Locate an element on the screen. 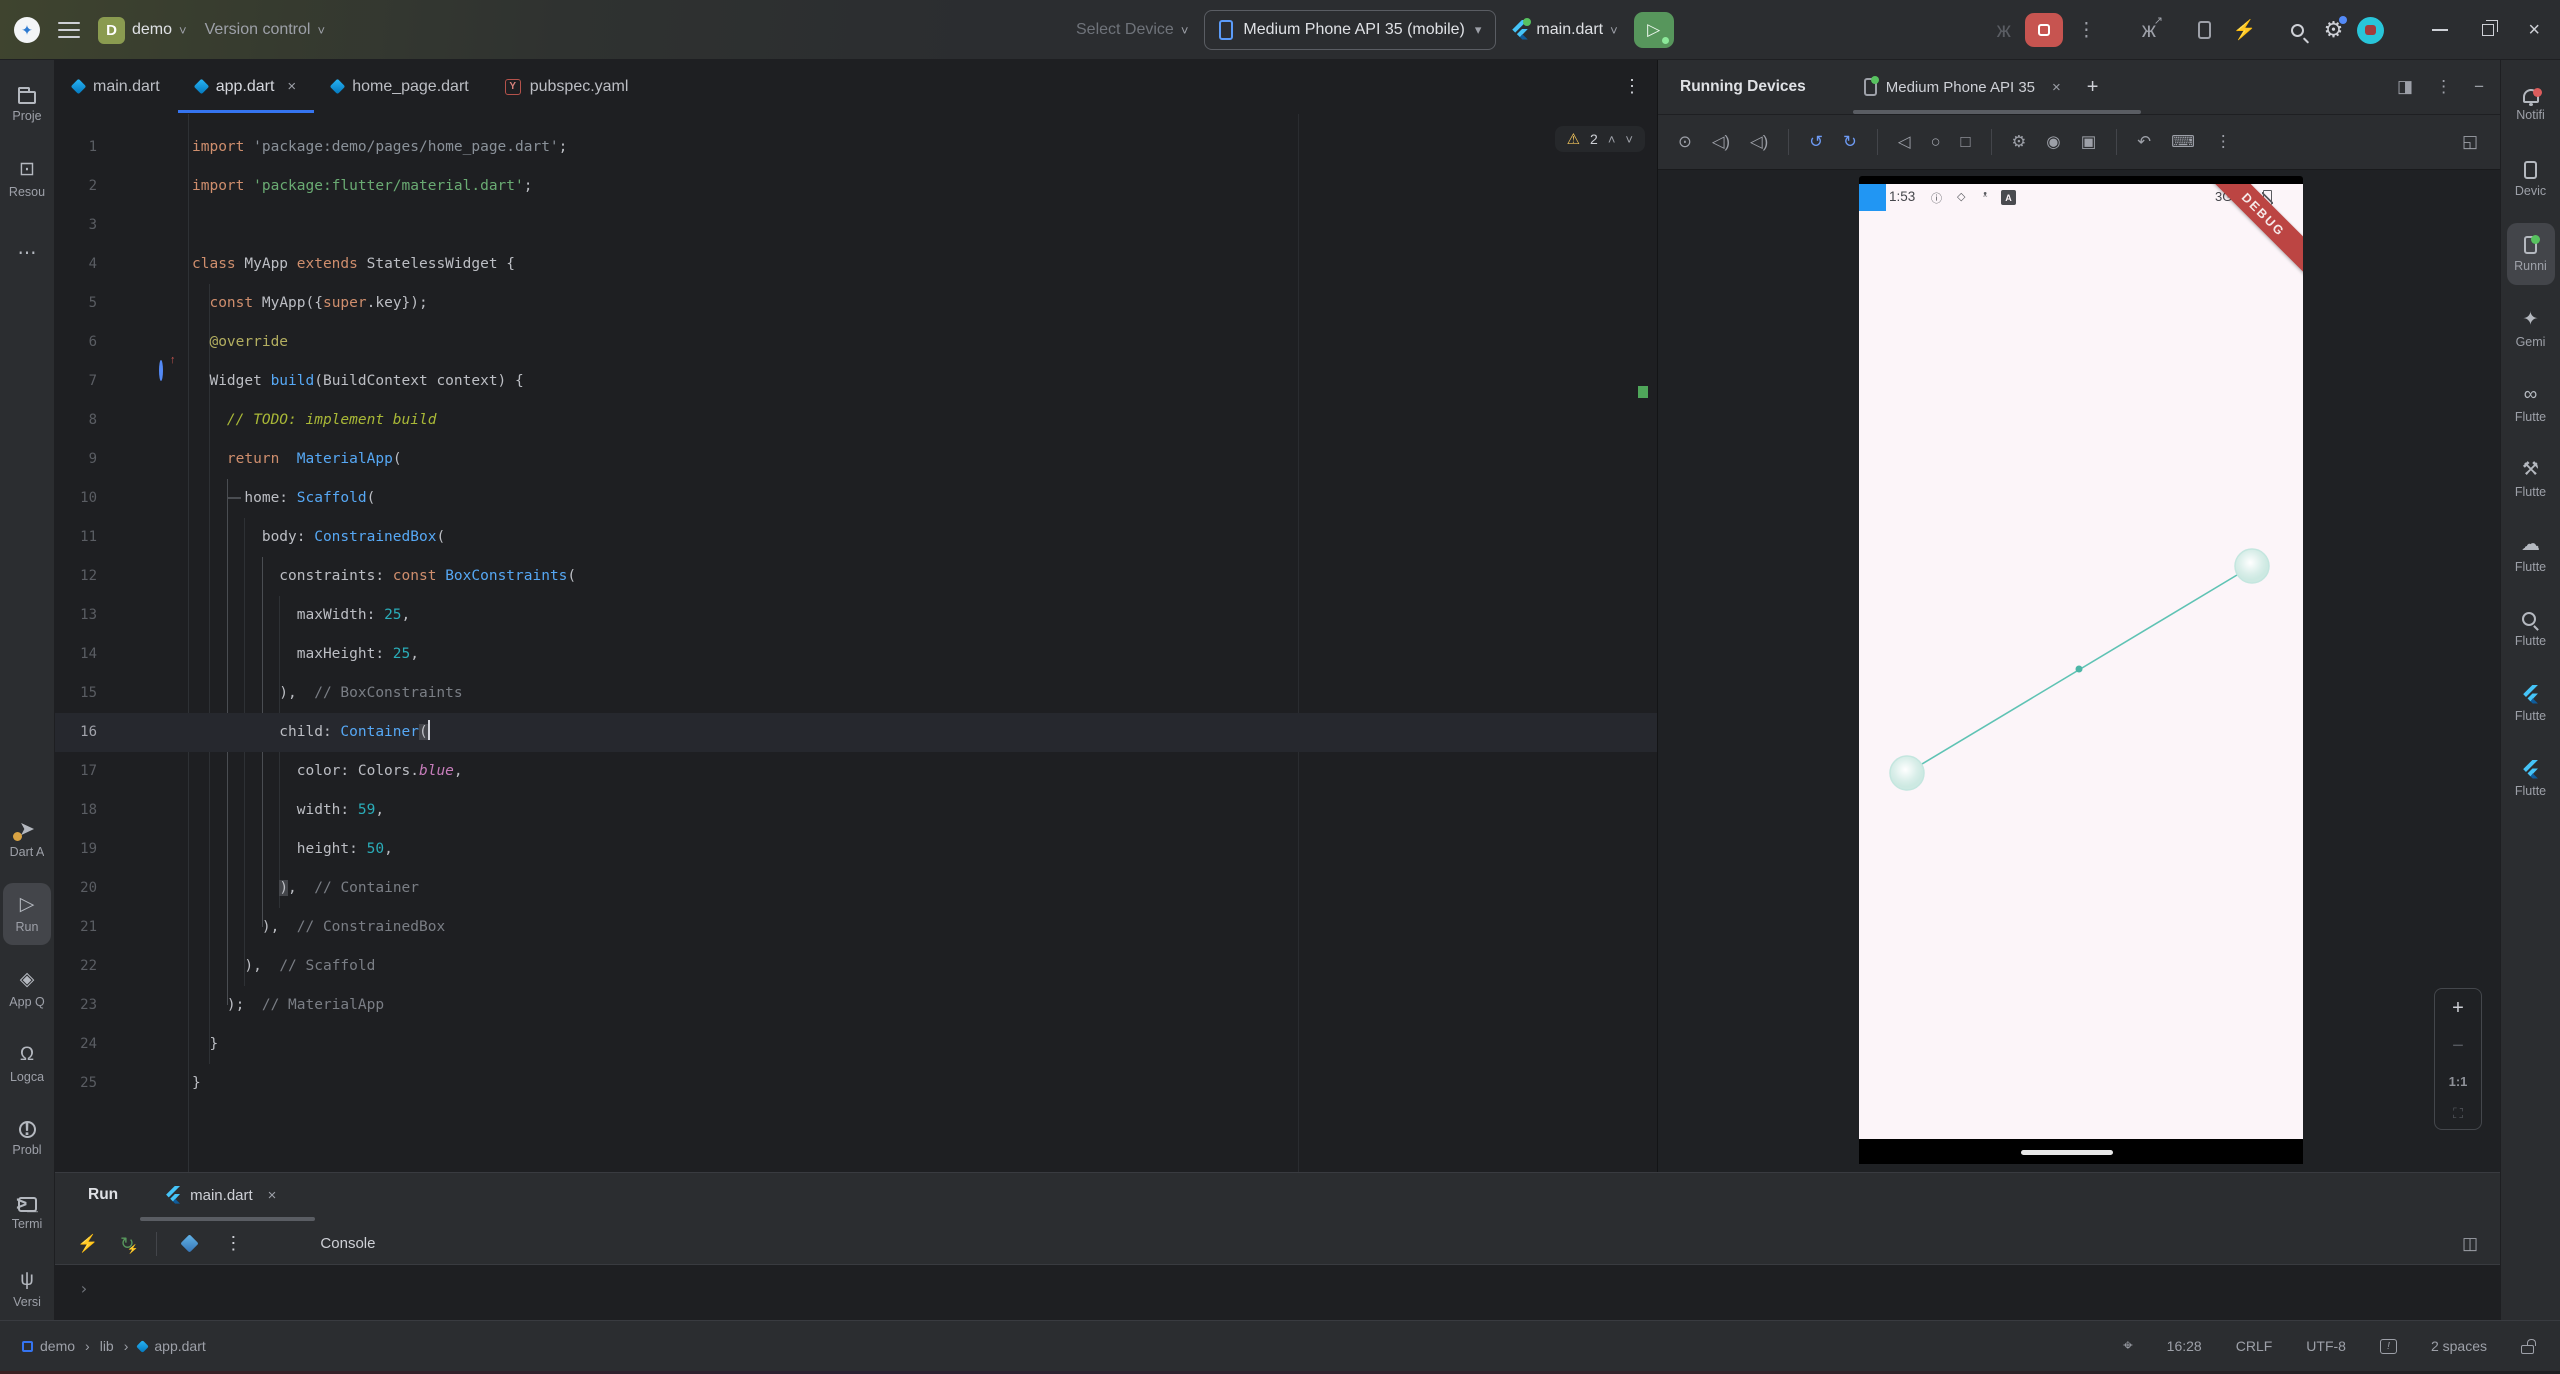  volume-down-icon: ◁) is located at coordinates (1759, 142).